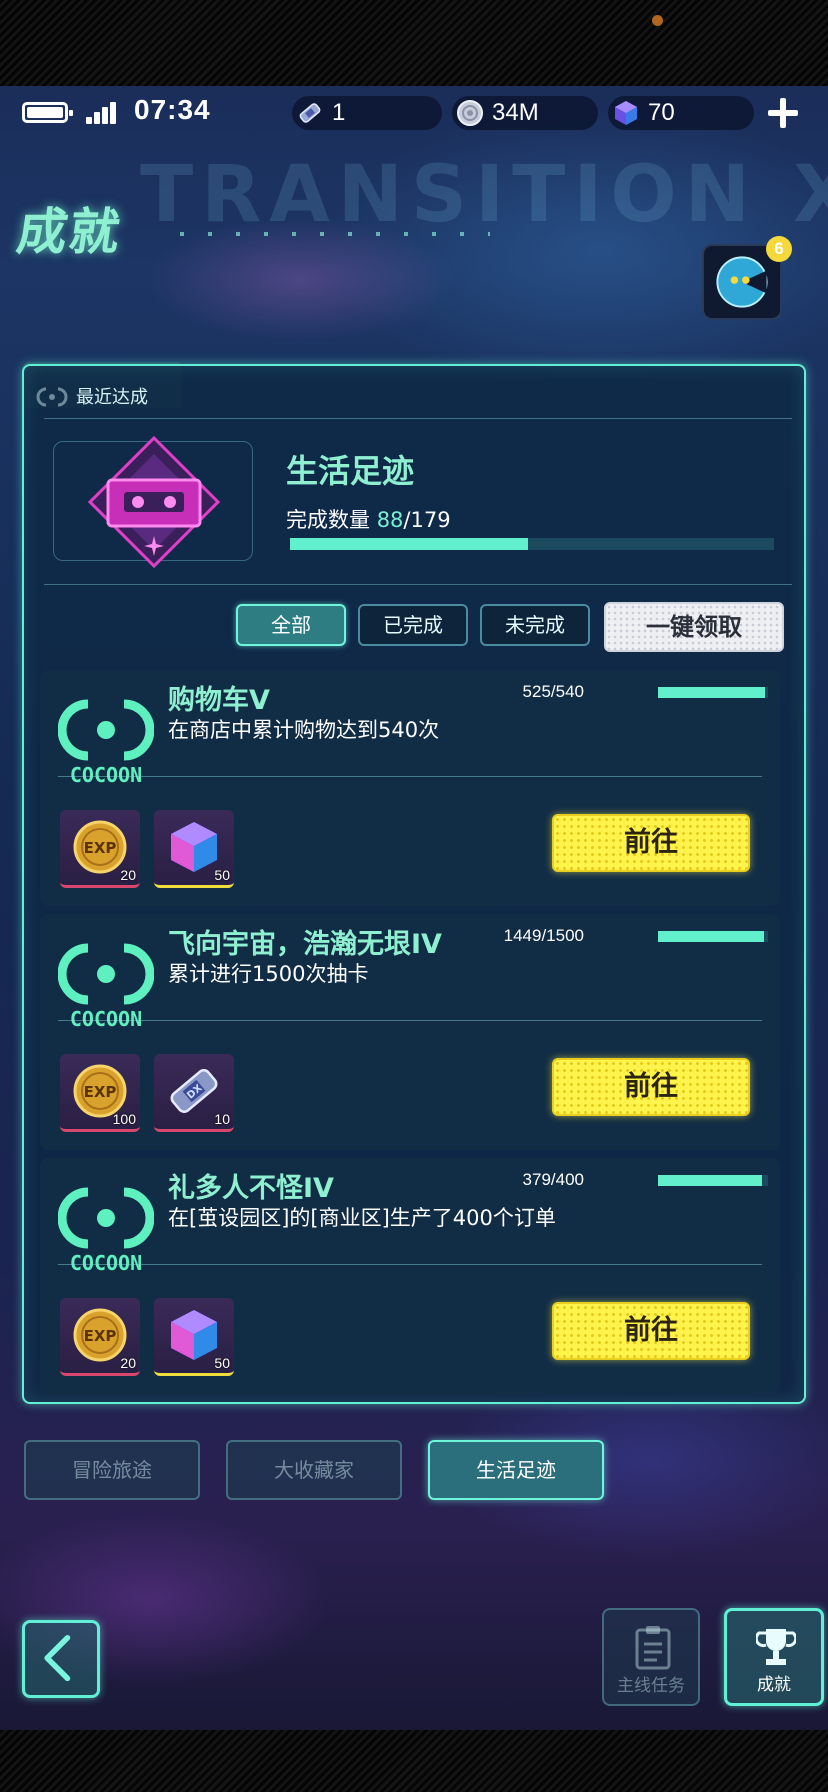  I want to click on back-button, so click(61, 1659).